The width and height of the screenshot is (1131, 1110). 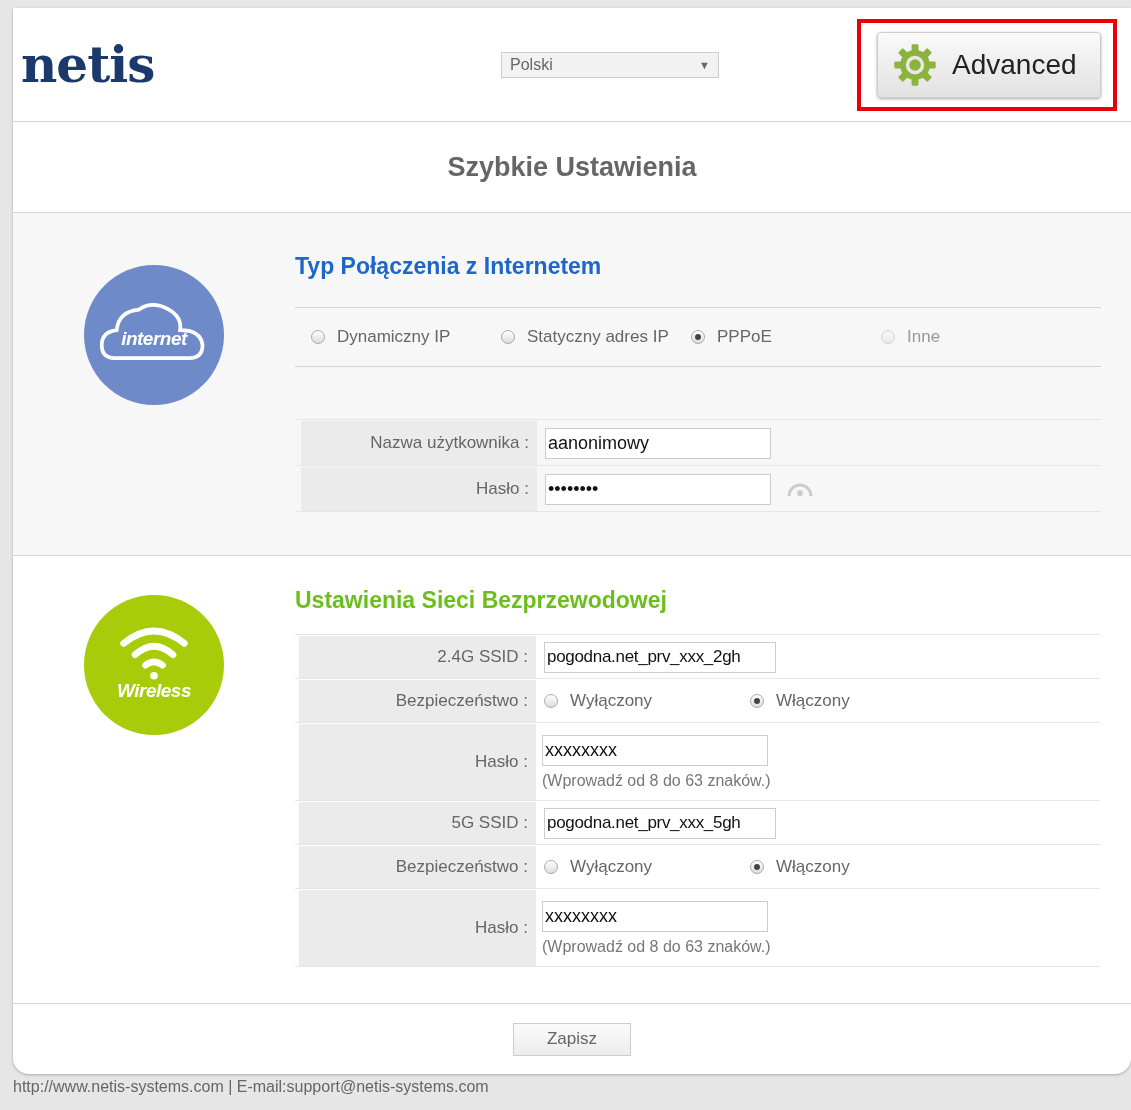 What do you see at coordinates (154, 665) in the screenshot?
I see `wireless-badge: Wireless` at bounding box center [154, 665].